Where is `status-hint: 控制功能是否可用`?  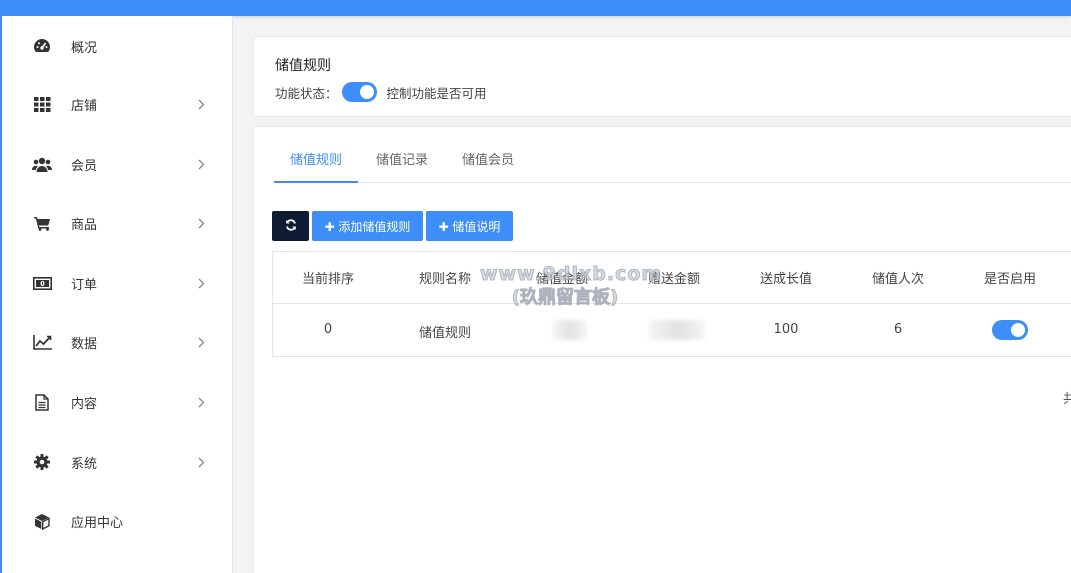 status-hint: 控制功能是否可用 is located at coordinates (436, 93).